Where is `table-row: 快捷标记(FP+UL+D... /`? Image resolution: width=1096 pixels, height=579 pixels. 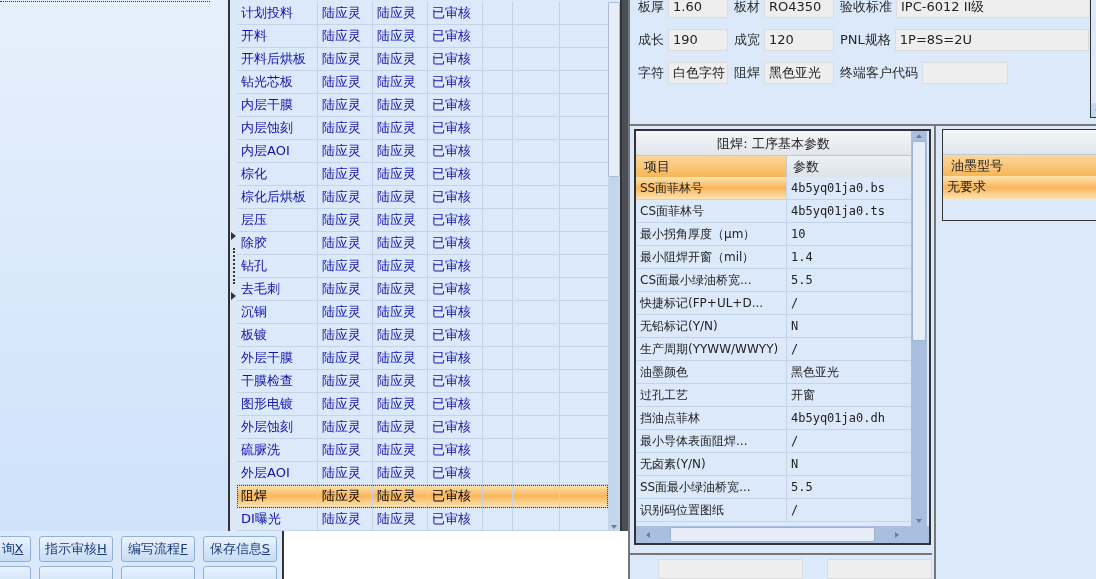
table-row: 快捷标记(FP+UL+D... / is located at coordinates (773, 303).